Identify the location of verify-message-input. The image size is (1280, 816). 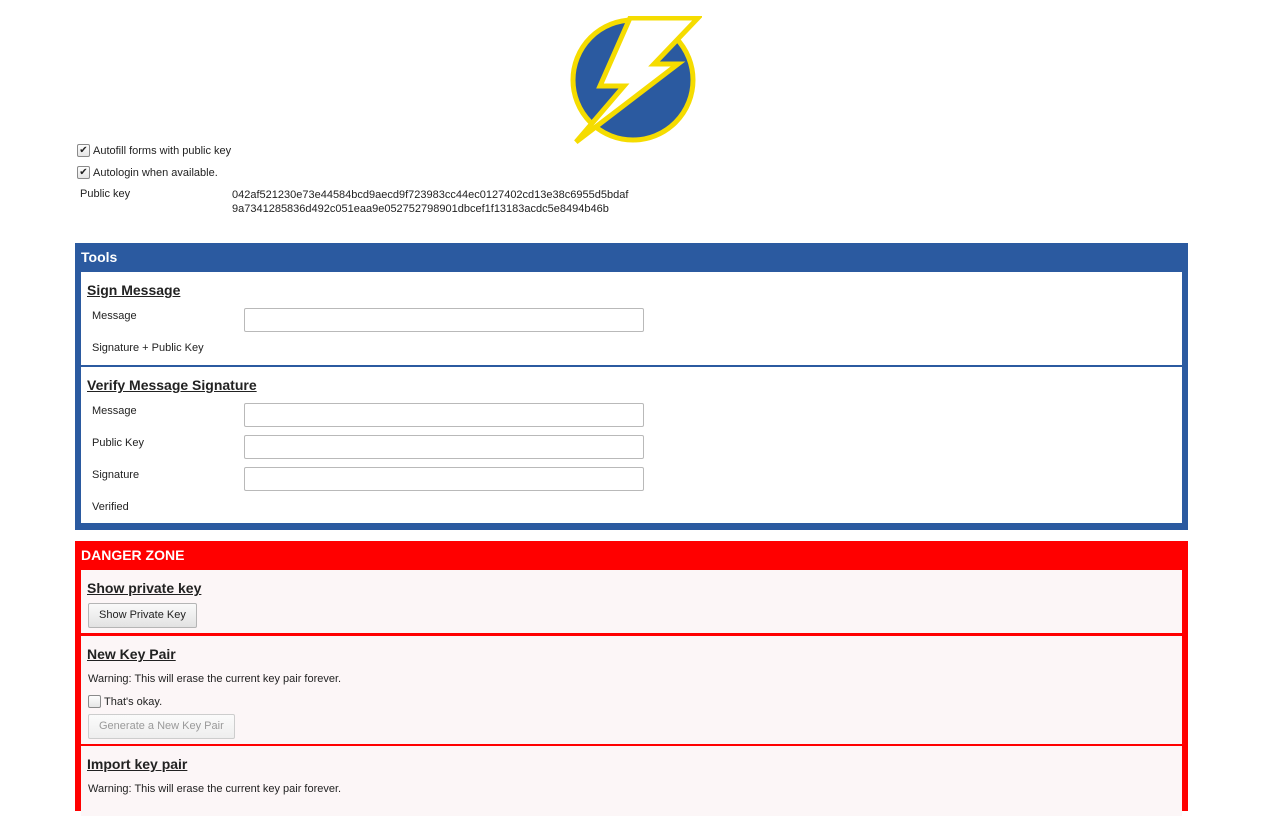
(444, 415).